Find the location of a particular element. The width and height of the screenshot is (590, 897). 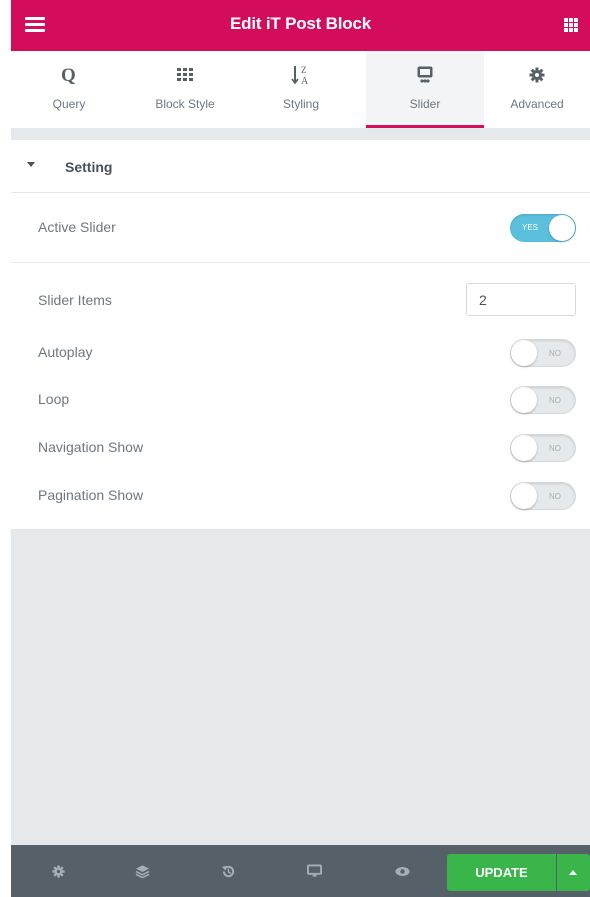

eye-icon is located at coordinates (402, 871).